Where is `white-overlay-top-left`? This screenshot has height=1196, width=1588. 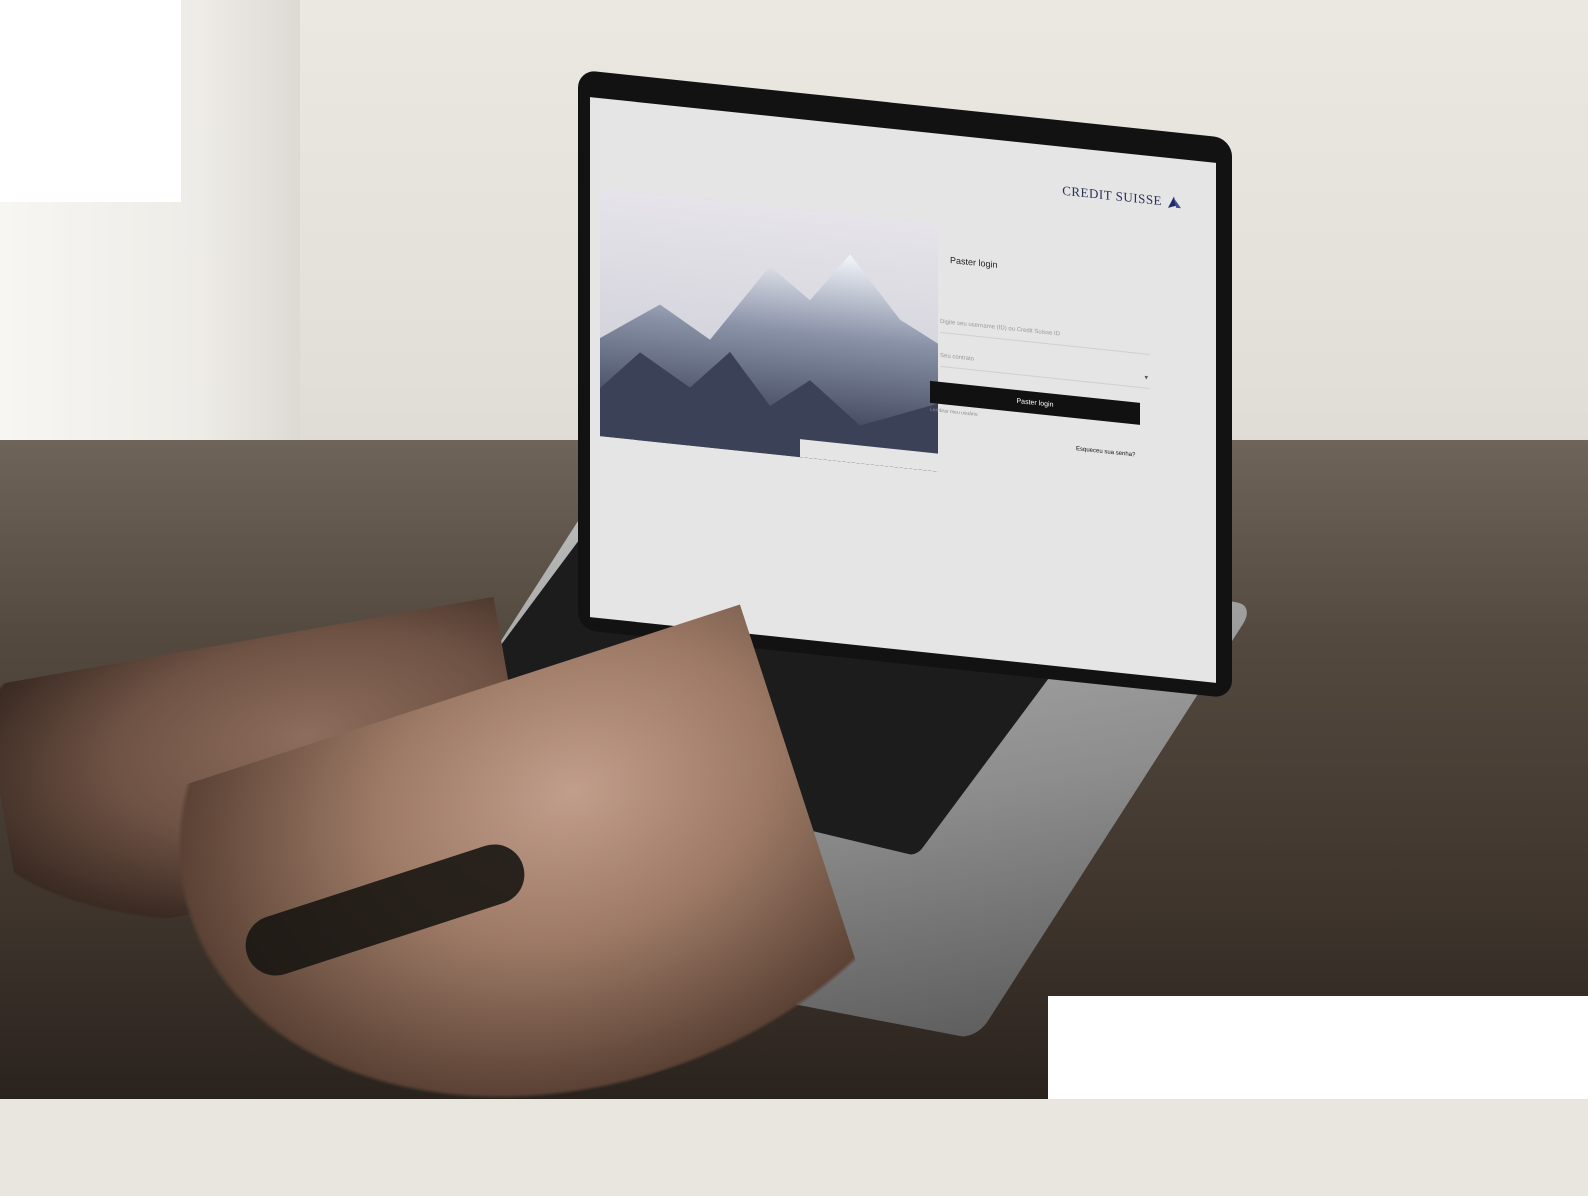
white-overlay-top-left is located at coordinates (90, 101).